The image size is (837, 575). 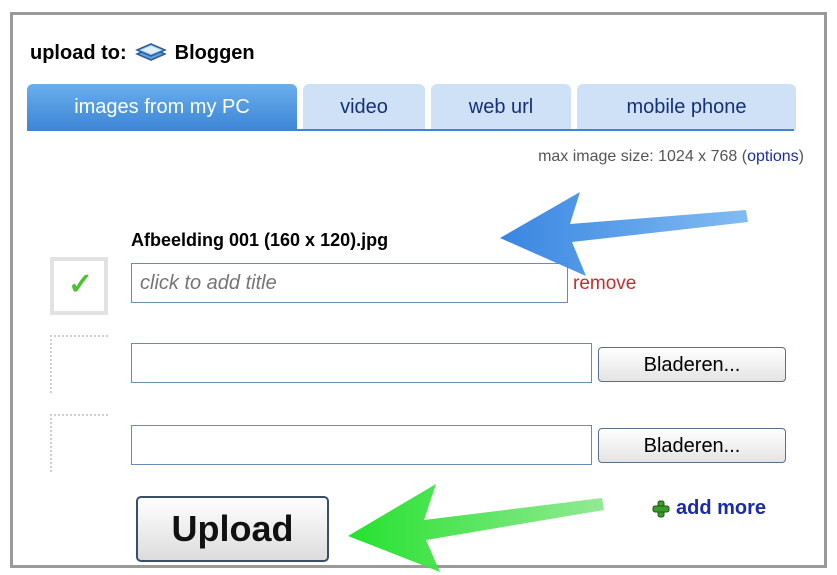 I want to click on options-link: options, so click(x=773, y=156).